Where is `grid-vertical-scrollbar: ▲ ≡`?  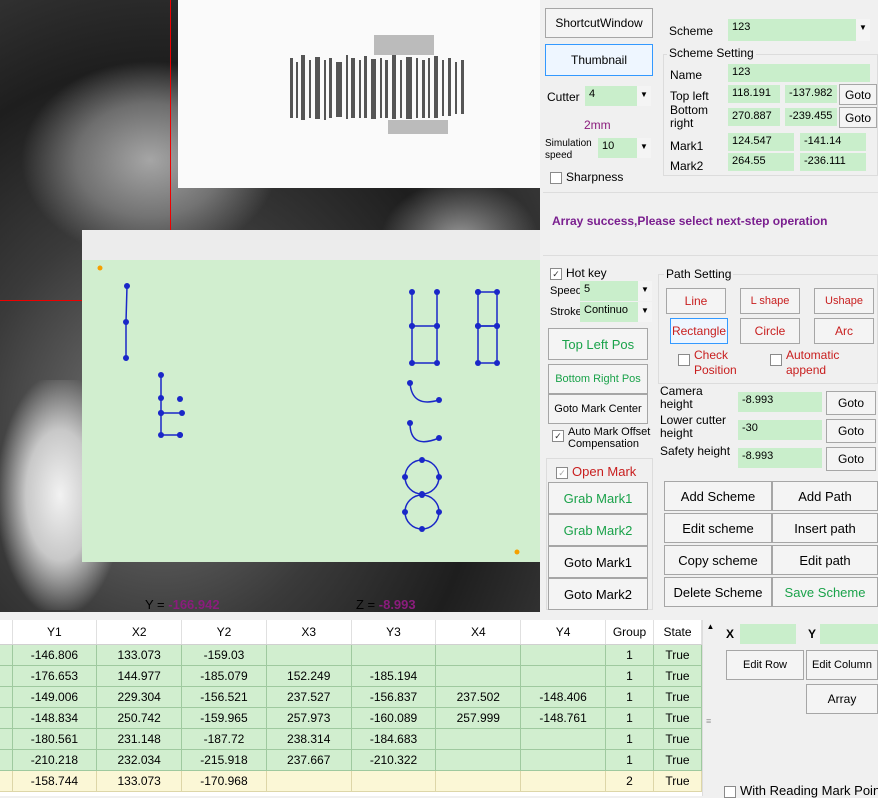 grid-vertical-scrollbar: ▲ ≡ is located at coordinates (710, 708).